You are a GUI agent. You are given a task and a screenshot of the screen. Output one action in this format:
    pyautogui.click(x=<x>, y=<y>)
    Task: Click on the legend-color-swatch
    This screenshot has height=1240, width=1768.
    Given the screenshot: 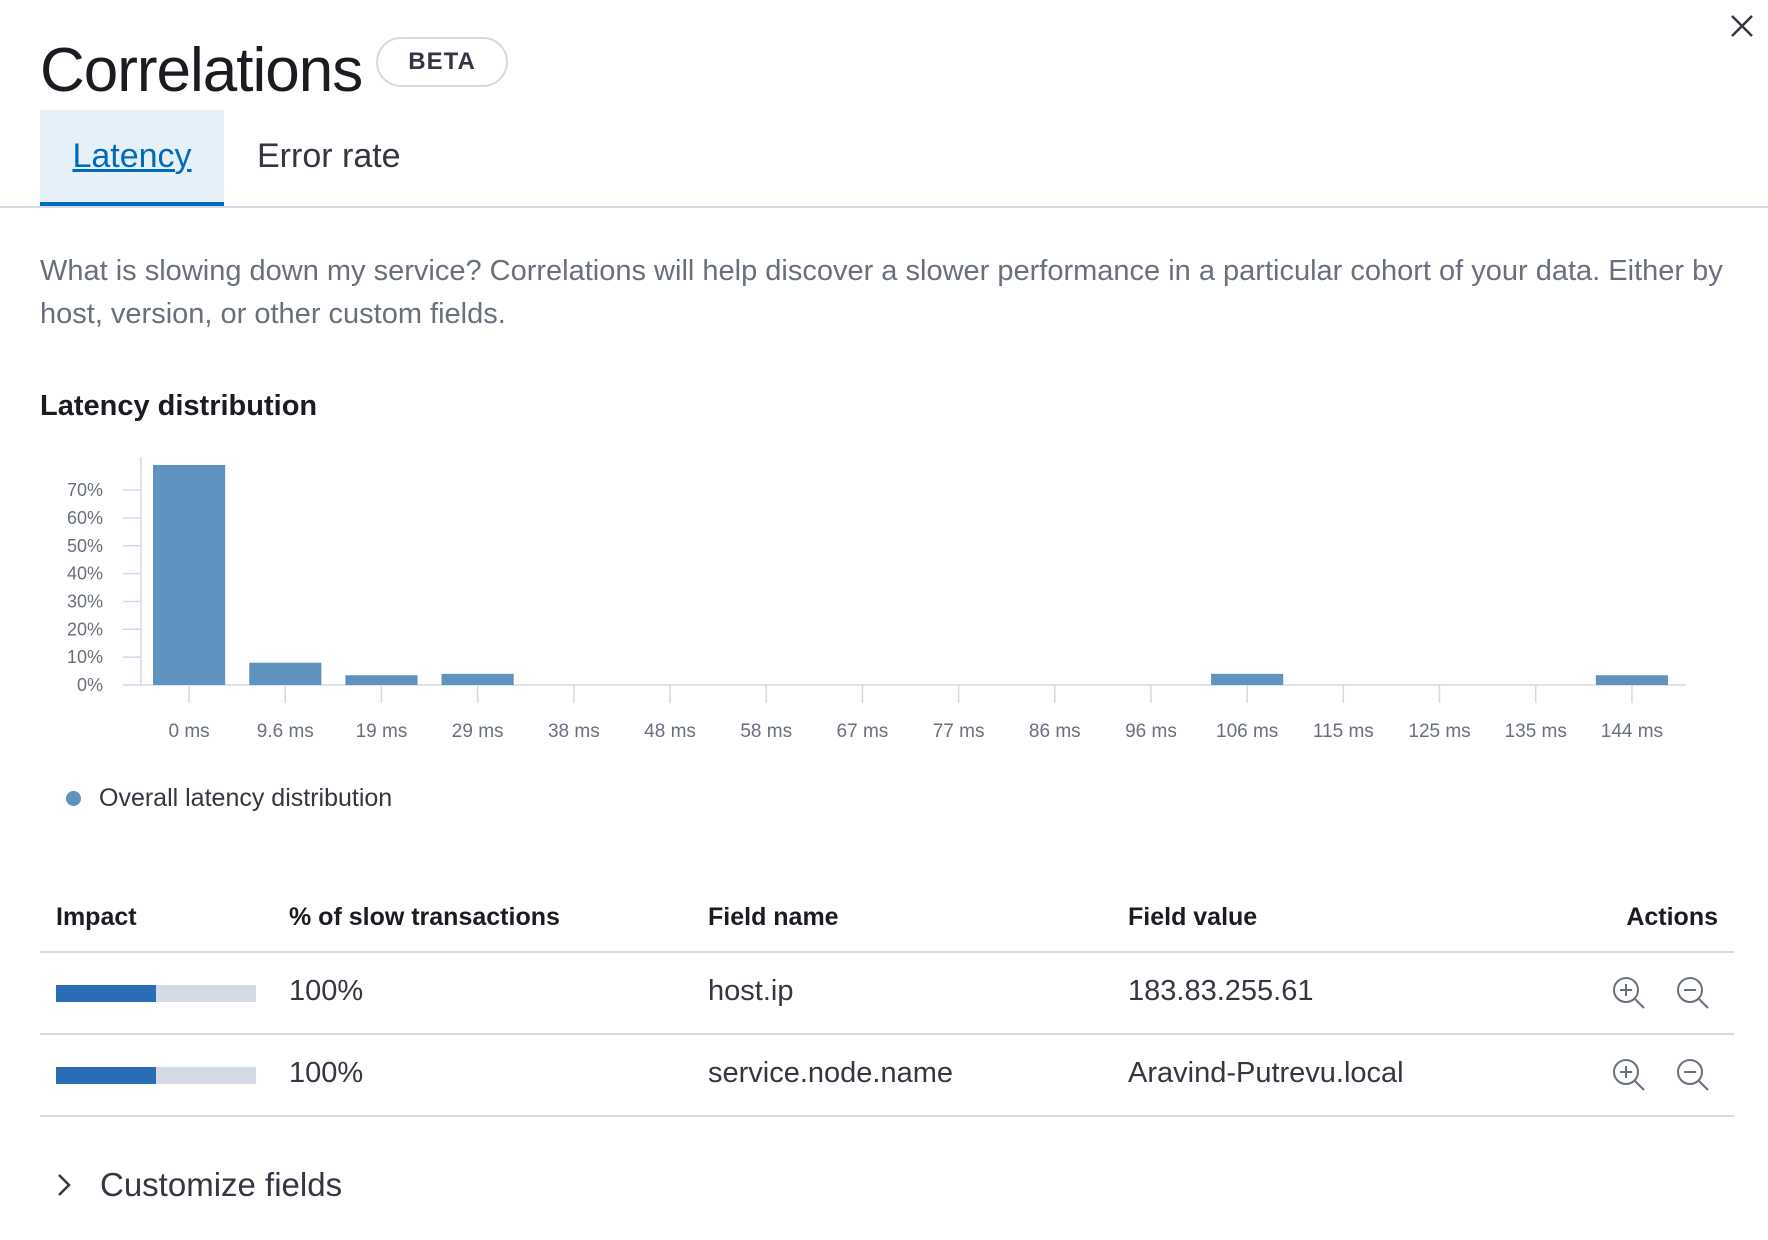 What is the action you would take?
    pyautogui.click(x=73, y=798)
    